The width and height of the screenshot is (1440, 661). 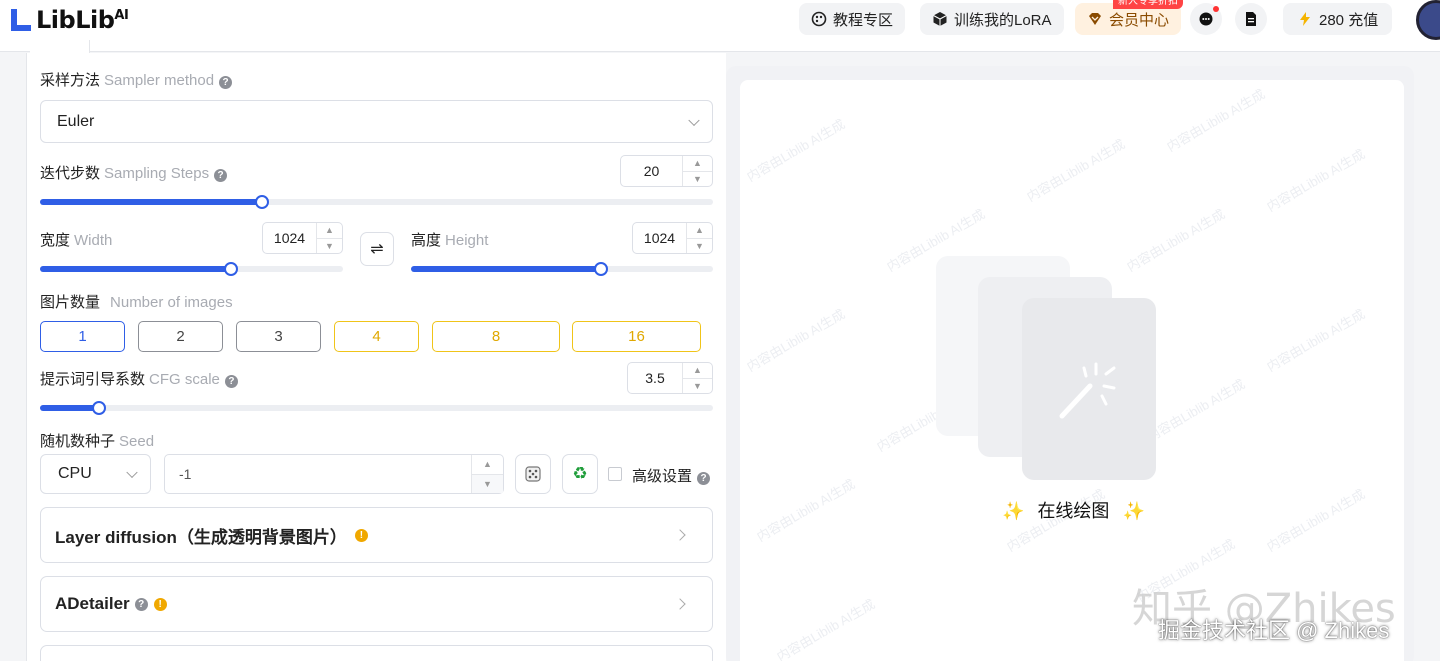 I want to click on messages-button, so click(x=1206, y=19).